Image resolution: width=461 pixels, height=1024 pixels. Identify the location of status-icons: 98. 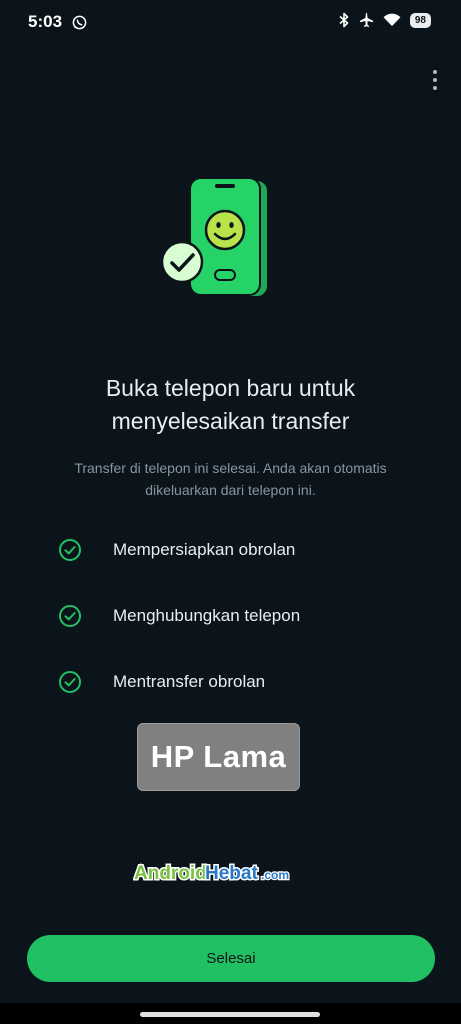
(385, 20).